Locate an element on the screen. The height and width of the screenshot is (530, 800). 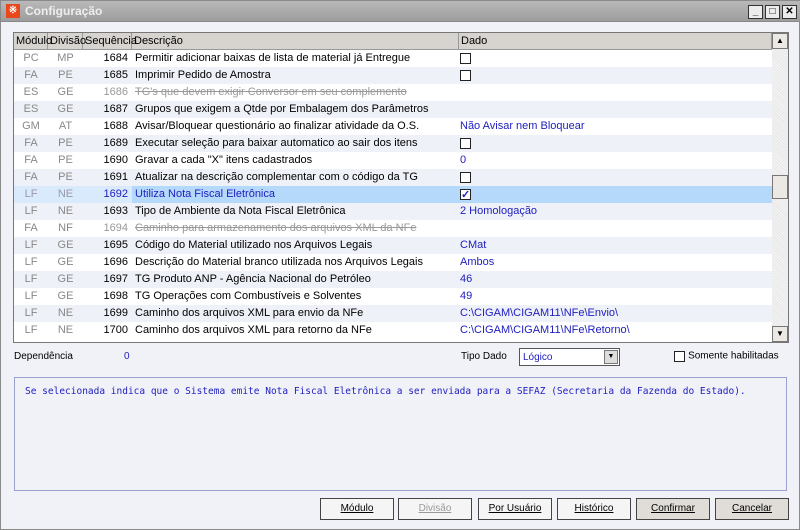
tipo-dado-label: Tipo Dado is located at coordinates (484, 356).